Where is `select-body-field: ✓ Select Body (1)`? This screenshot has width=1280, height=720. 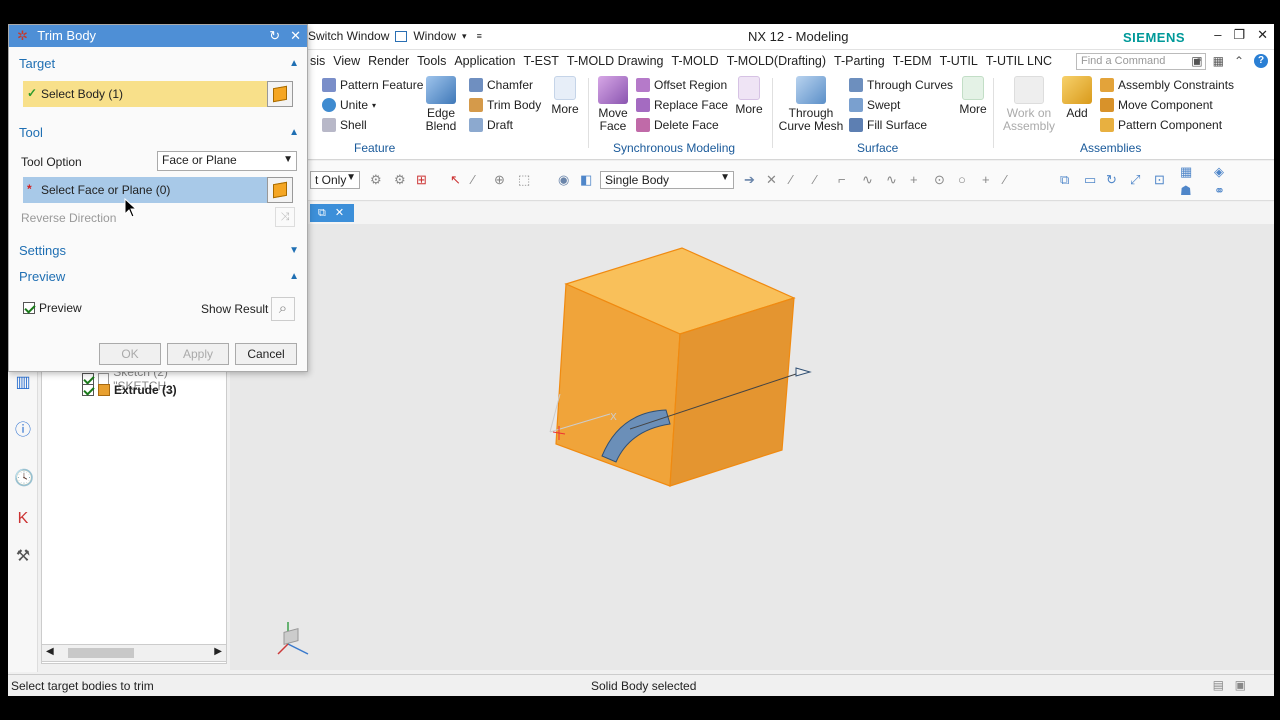 select-body-field: ✓ Select Body (1) is located at coordinates (145, 94).